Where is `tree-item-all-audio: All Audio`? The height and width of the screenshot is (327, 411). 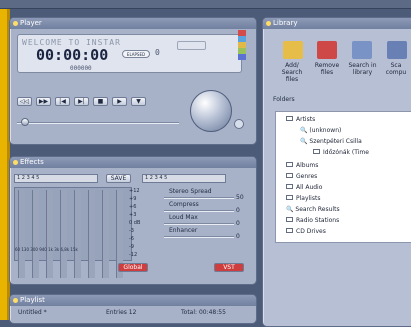 tree-item-all-audio: All Audio is located at coordinates (304, 188).